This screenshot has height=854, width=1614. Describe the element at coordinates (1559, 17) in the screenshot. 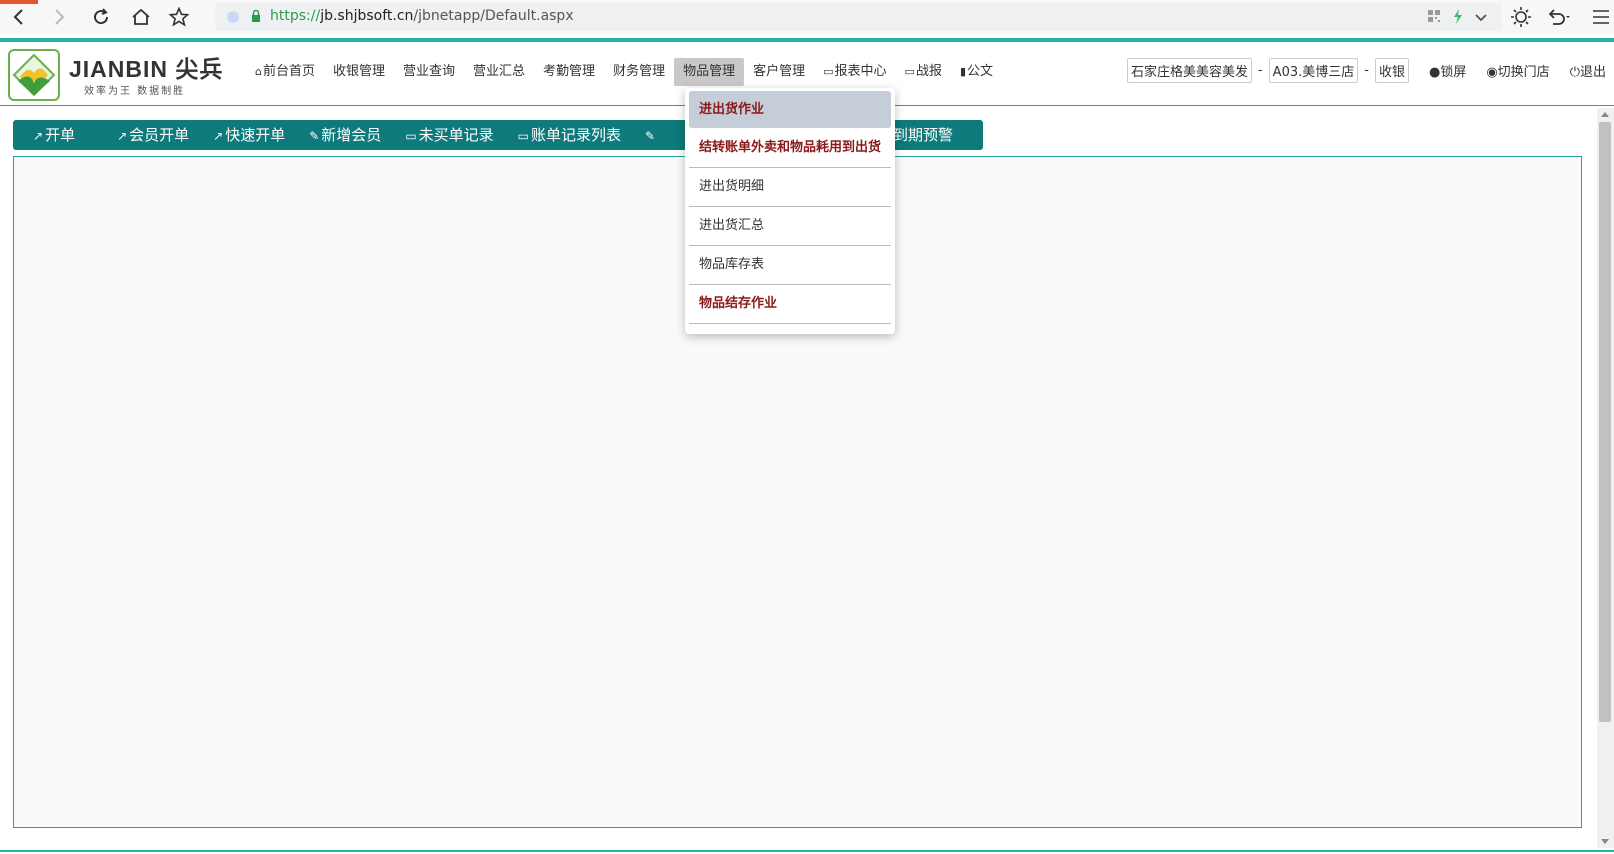

I see `undo-icon` at that location.